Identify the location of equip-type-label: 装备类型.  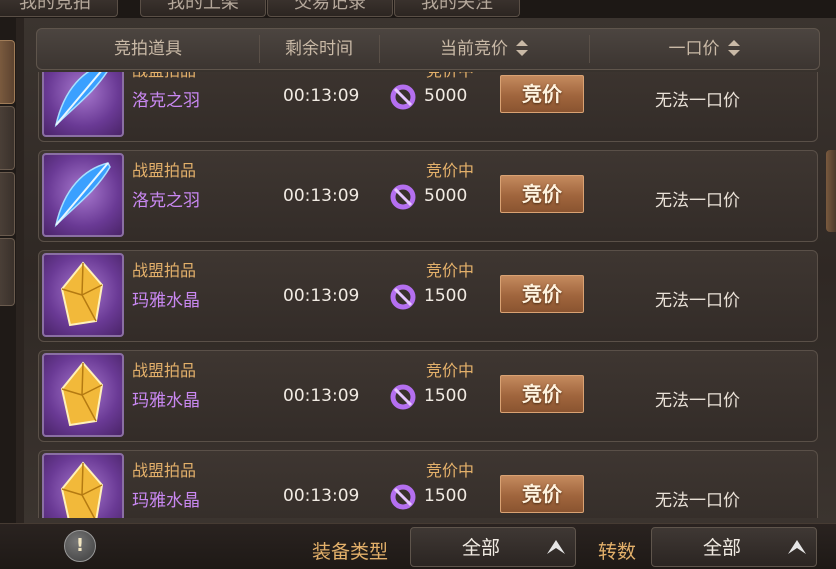
(350, 552).